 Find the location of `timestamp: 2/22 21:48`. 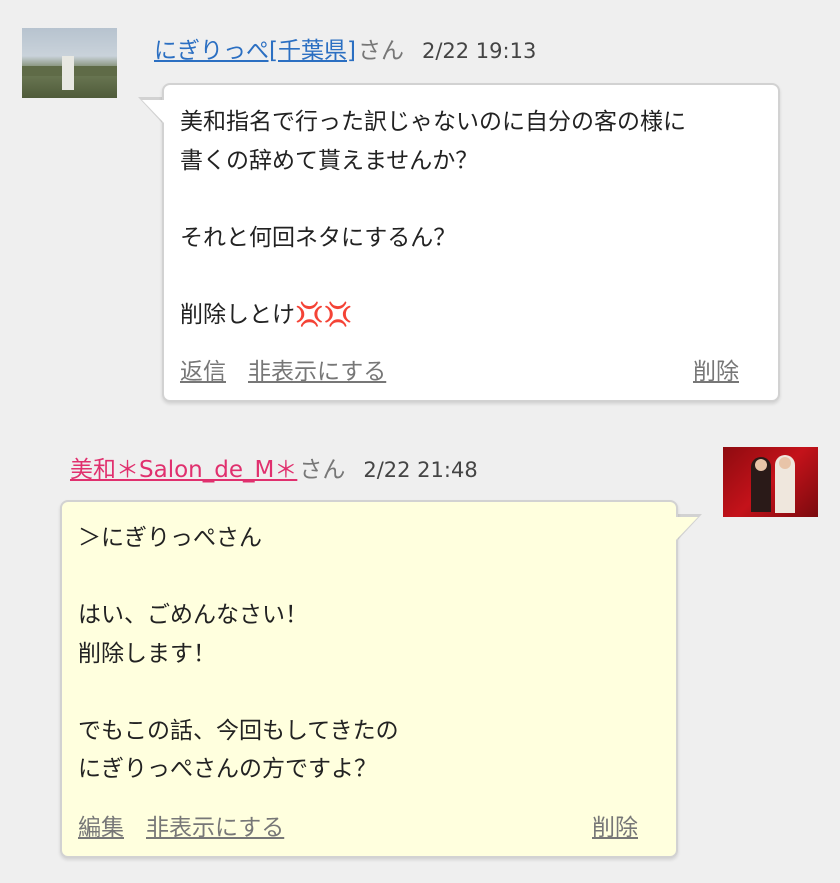

timestamp: 2/22 21:48 is located at coordinates (420, 470).